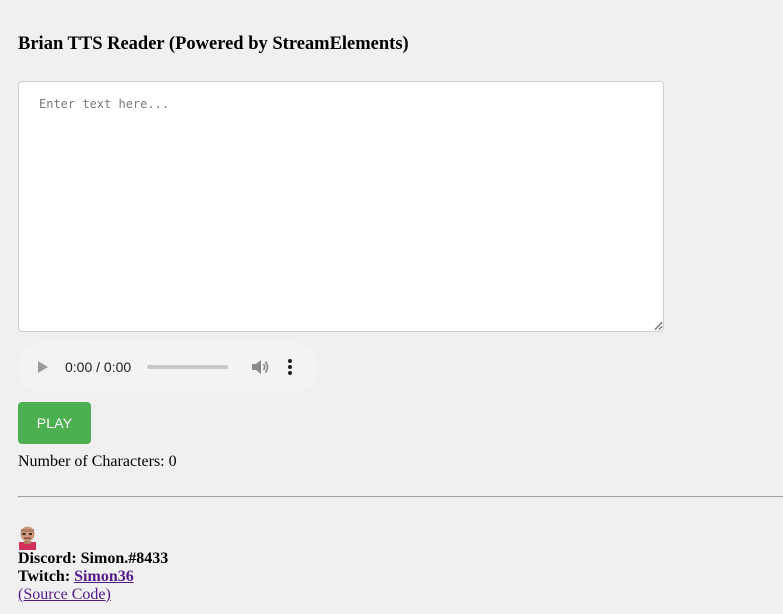 The height and width of the screenshot is (614, 783). What do you see at coordinates (42, 367) in the screenshot?
I see `play-icon` at bounding box center [42, 367].